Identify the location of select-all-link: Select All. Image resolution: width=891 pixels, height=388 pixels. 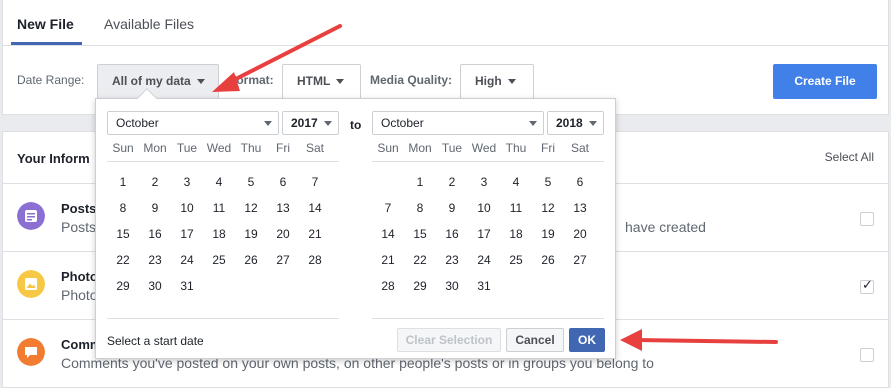
(849, 157).